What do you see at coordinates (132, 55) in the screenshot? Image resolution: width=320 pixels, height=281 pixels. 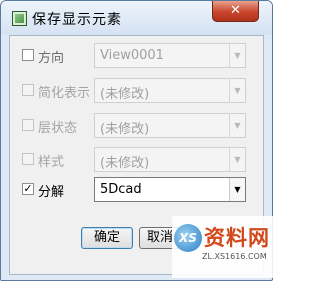 I see `orientation-value: View0001` at bounding box center [132, 55].